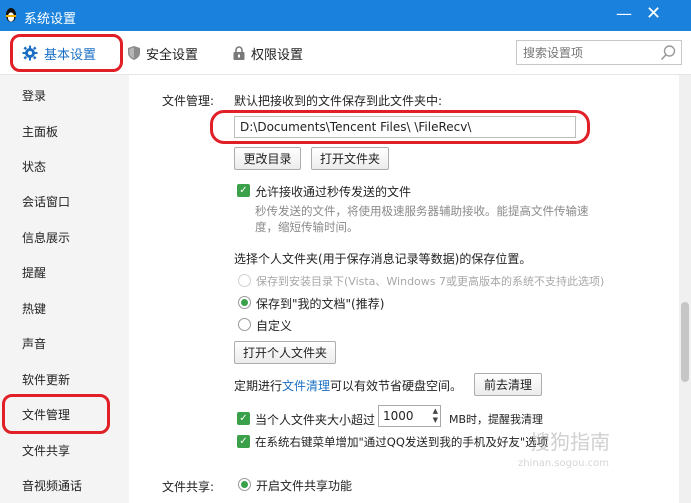  Describe the element at coordinates (66, 53) in the screenshot. I see `highlight-basic-tab` at that location.